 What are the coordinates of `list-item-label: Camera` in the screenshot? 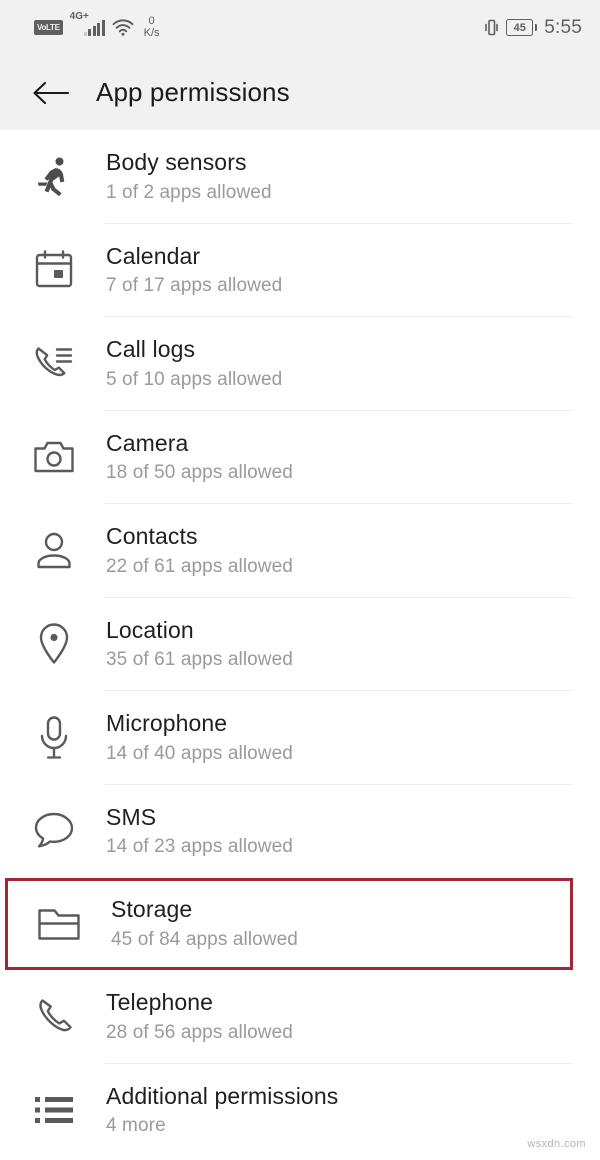 It's located at (147, 442).